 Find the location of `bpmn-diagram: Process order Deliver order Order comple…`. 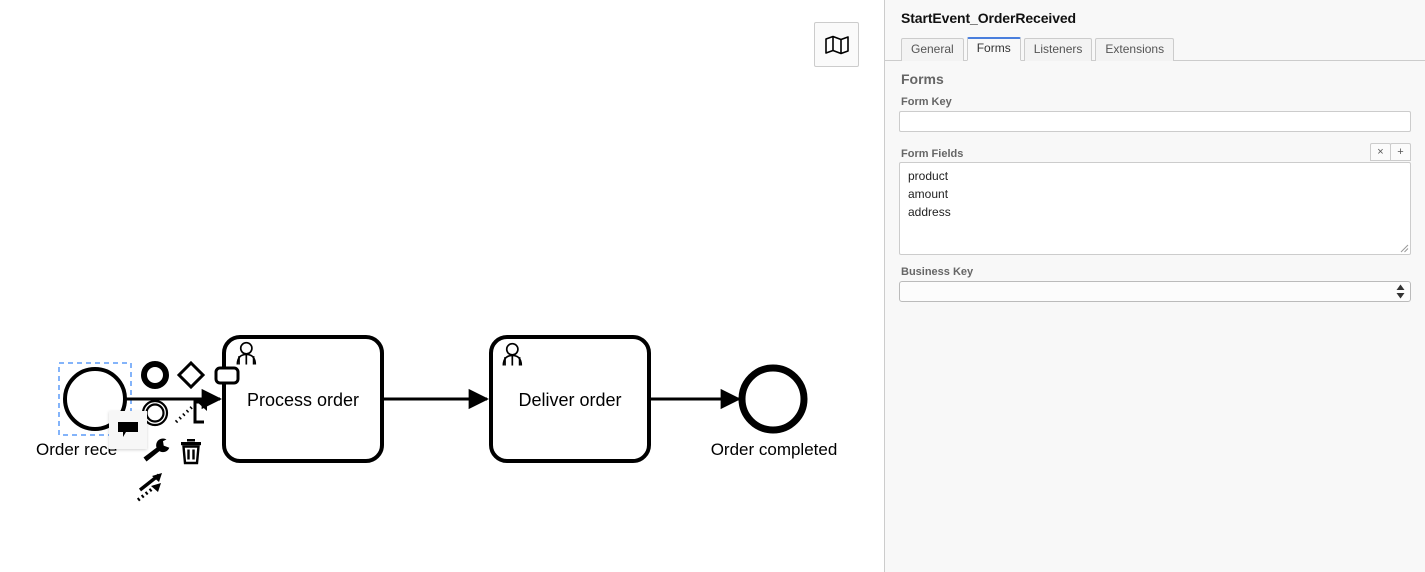

bpmn-diagram: Process order Deliver order Order comple… is located at coordinates (437, 399).